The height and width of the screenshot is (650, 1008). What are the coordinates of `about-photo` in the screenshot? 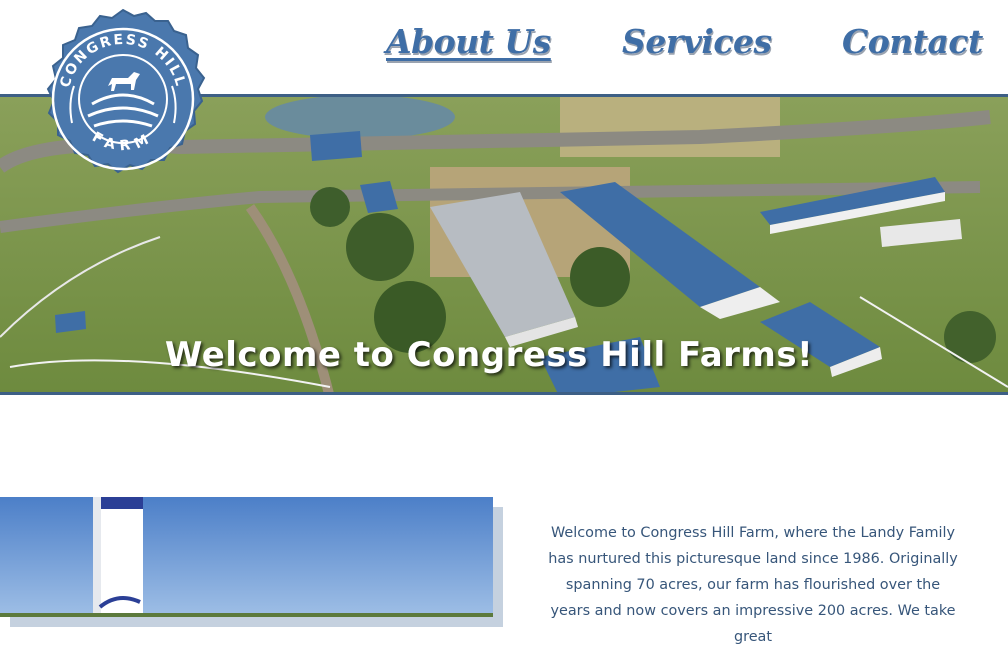 It's located at (251, 562).